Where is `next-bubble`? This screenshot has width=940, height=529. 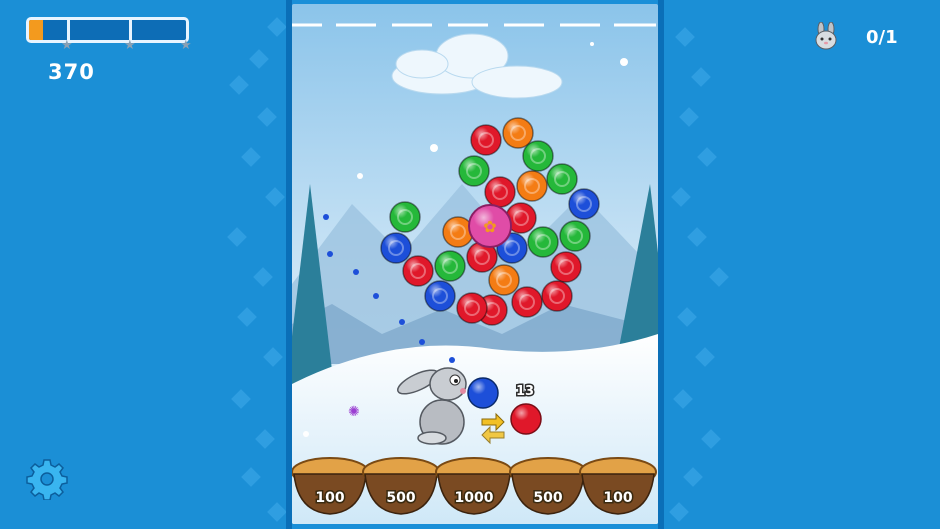
next-bubble is located at coordinates (526, 419).